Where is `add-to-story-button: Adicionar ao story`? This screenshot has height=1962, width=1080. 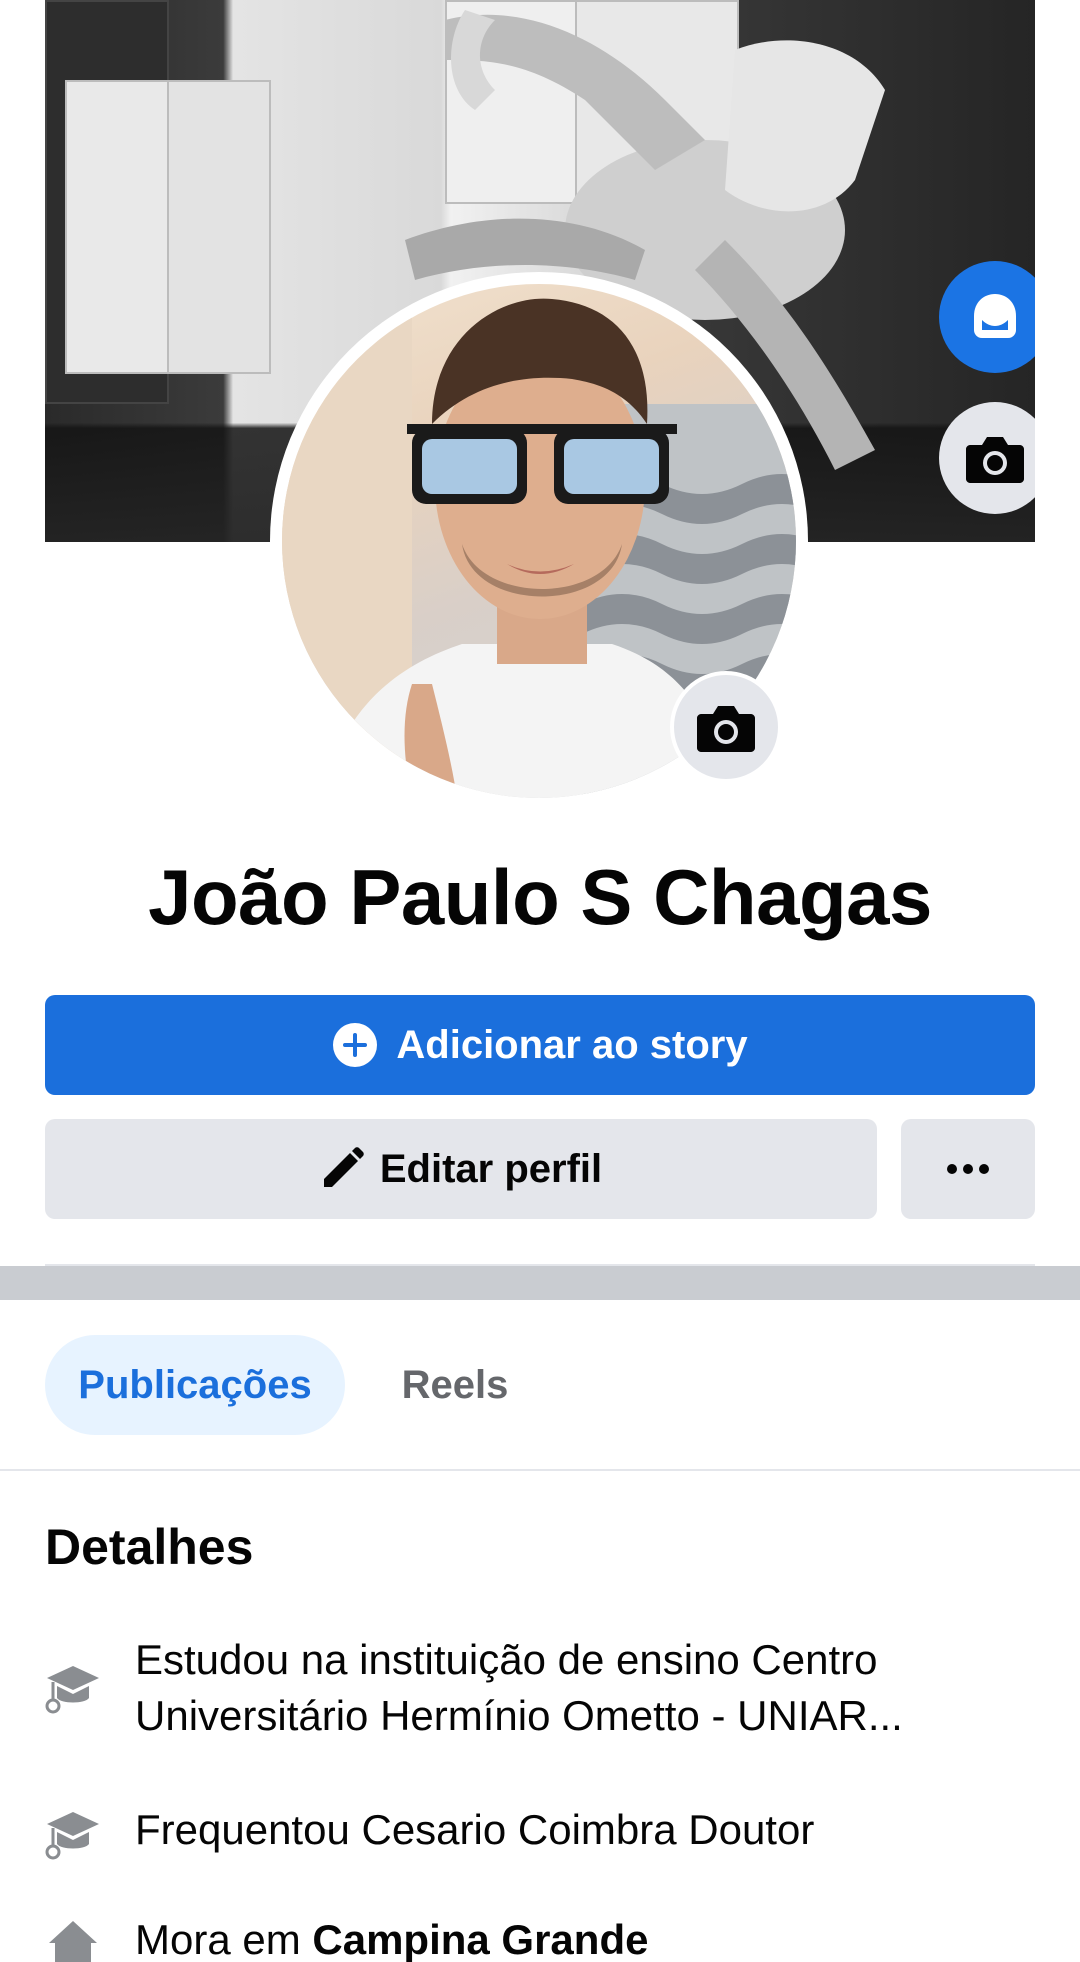
add-to-story-button: Adicionar ao story is located at coordinates (540, 1045).